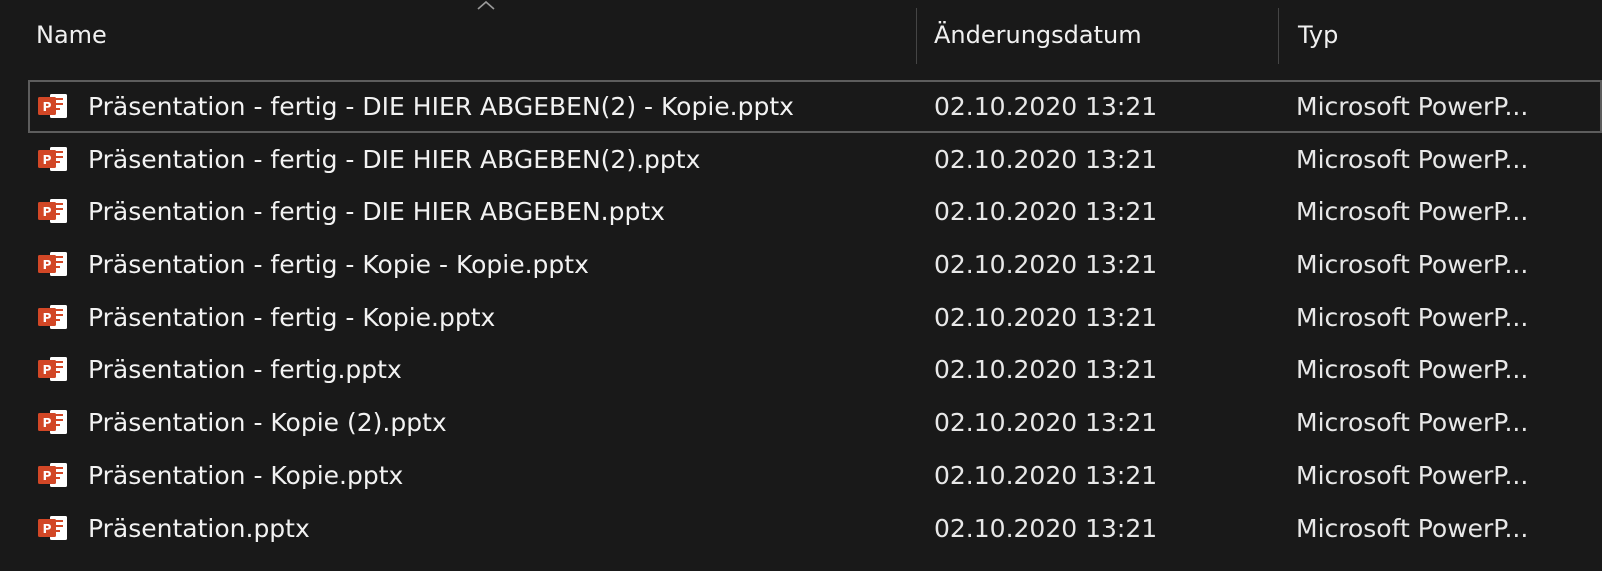 The width and height of the screenshot is (1602, 571). I want to click on file-name: Präsentation - fertig.pptx, so click(245, 370).